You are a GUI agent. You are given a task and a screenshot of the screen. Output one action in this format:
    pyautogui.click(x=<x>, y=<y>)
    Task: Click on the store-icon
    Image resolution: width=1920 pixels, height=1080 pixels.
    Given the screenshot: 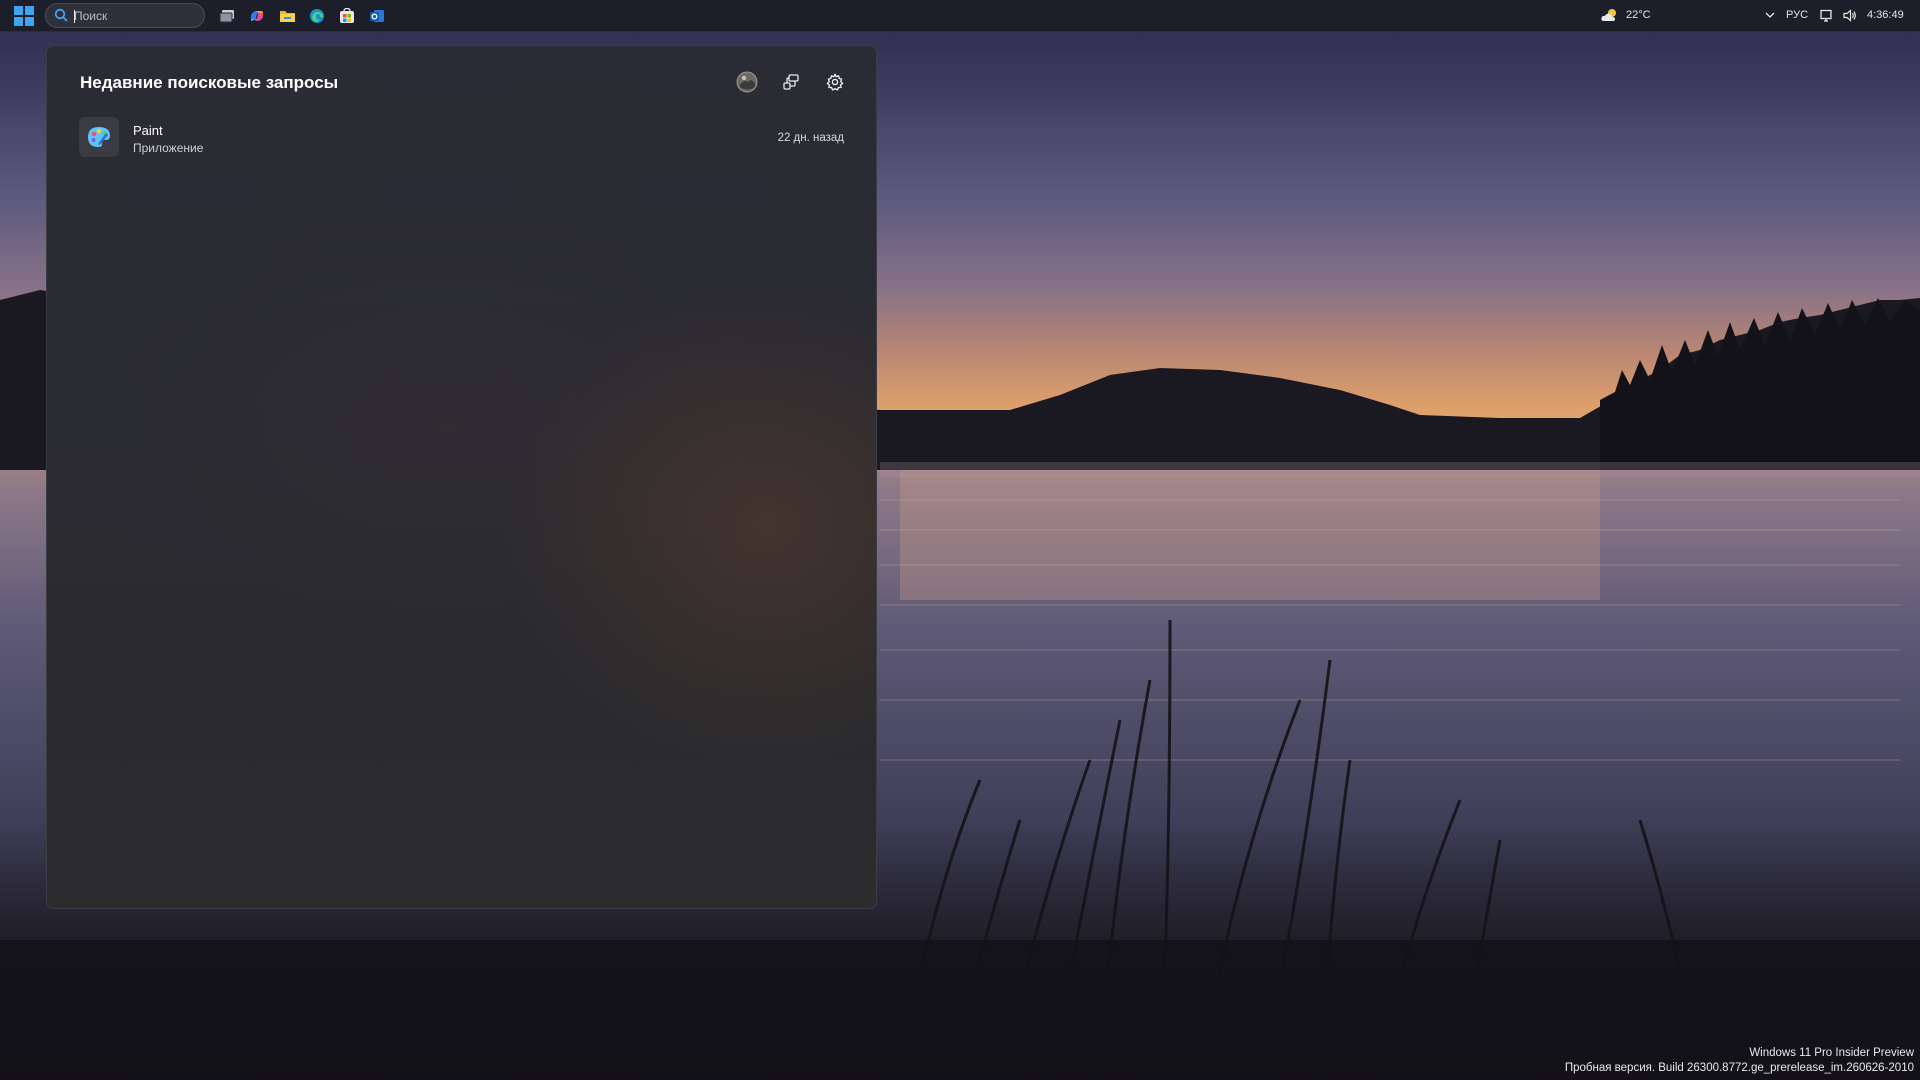 What is the action you would take?
    pyautogui.click(x=347, y=16)
    